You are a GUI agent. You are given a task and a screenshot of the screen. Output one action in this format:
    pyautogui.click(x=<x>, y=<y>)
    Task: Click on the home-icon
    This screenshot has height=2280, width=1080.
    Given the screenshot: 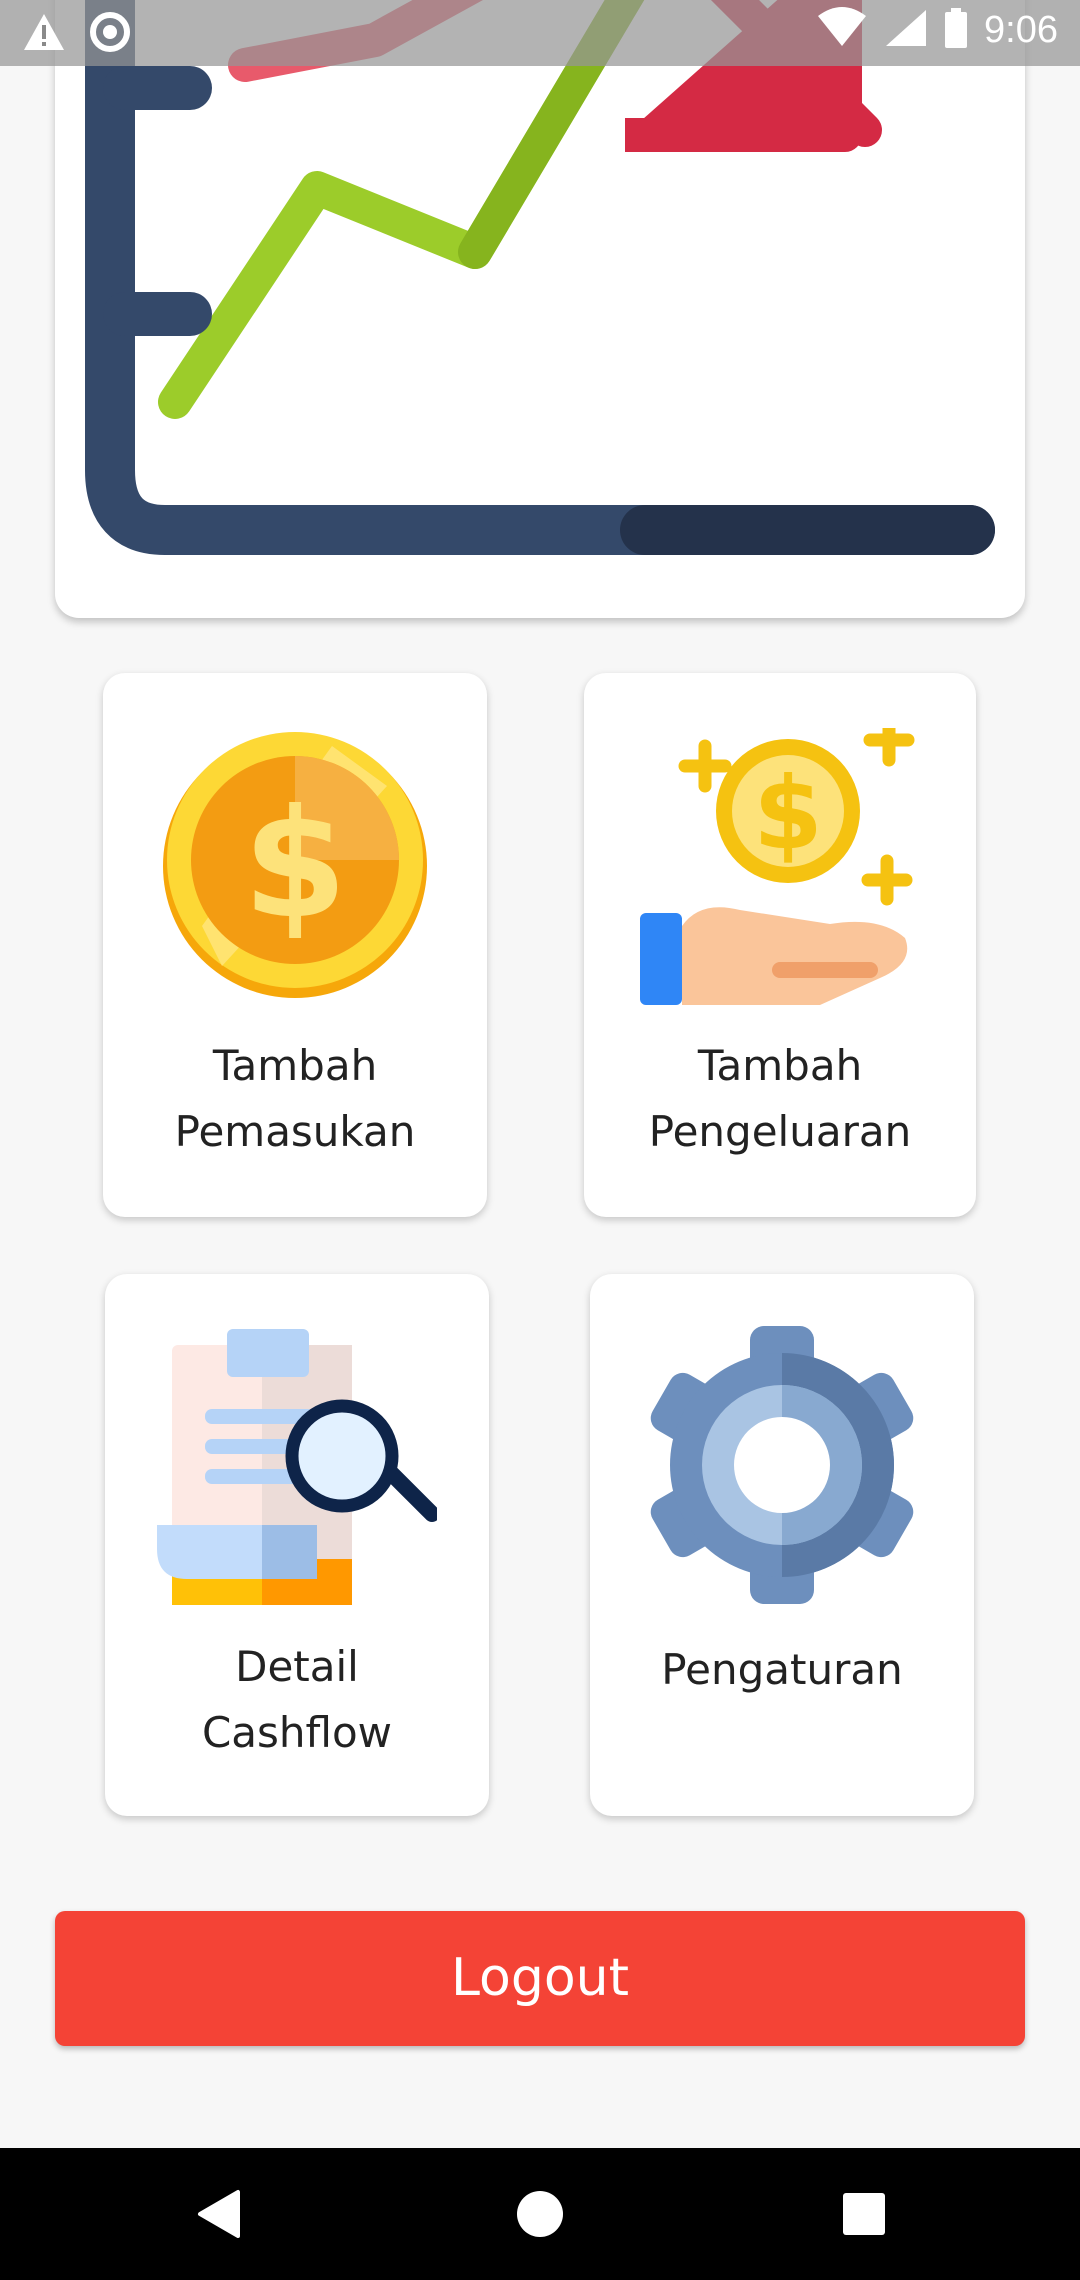 What is the action you would take?
    pyautogui.click(x=540, y=2216)
    